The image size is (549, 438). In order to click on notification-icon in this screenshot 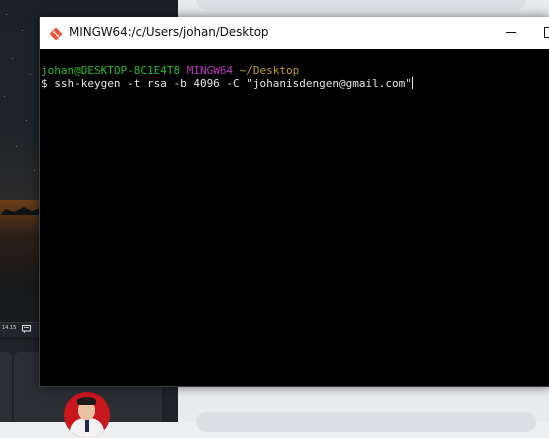, I will do `click(26, 329)`.